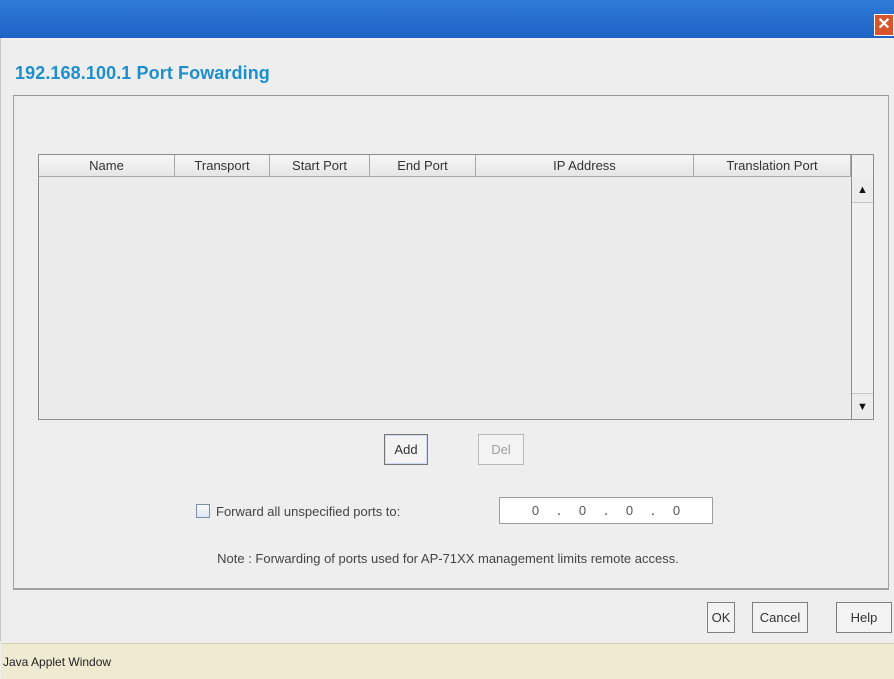  What do you see at coordinates (451, 589) in the screenshot?
I see `footer-divider` at bounding box center [451, 589].